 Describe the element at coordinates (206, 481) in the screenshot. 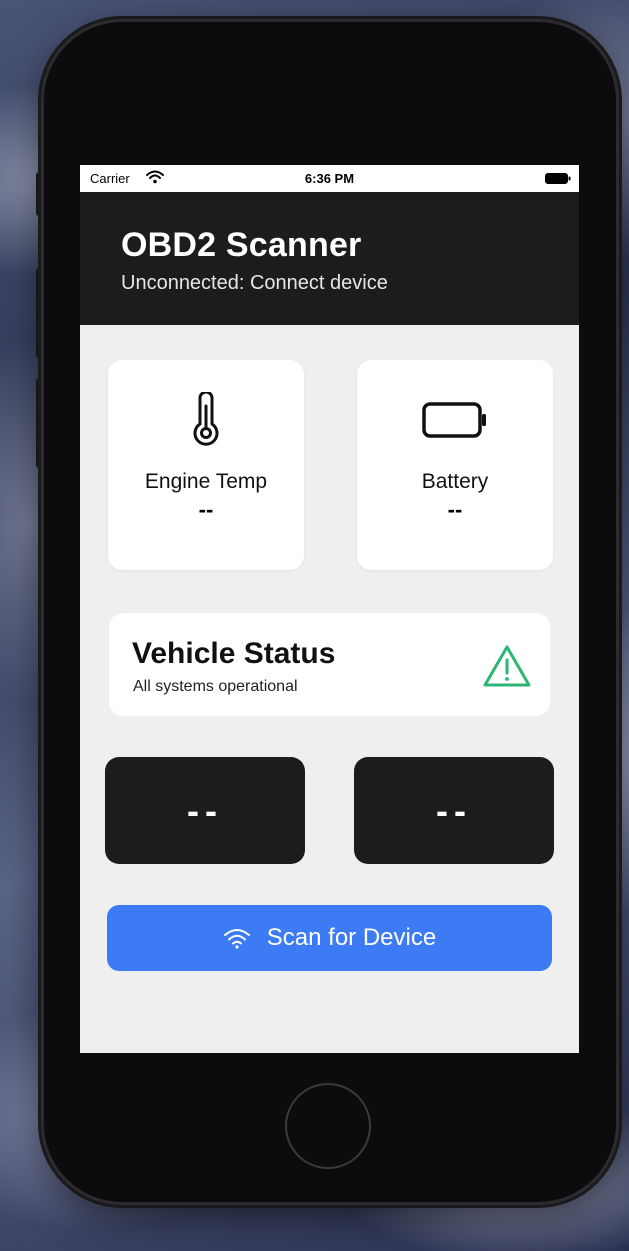

I see `engine-temp-label: Engine Temp` at that location.